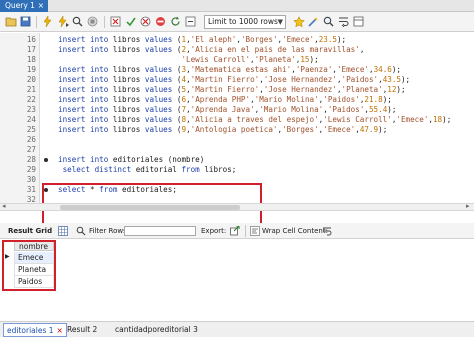  What do you see at coordinates (160, 21) in the screenshot?
I see `stop-on-error-icon` at bounding box center [160, 21].